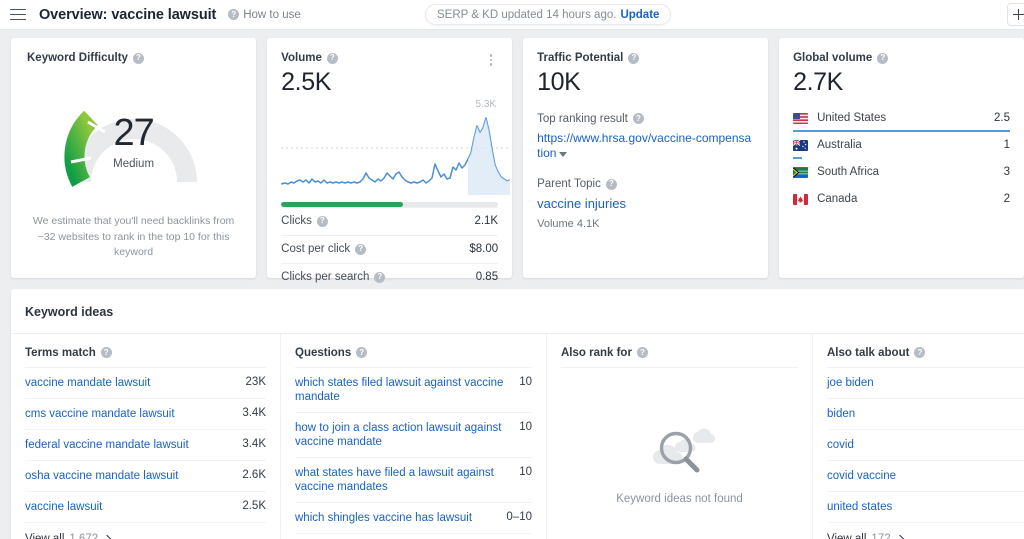 The height and width of the screenshot is (539, 1024). I want to click on keyword-volume: 23K, so click(255, 382).